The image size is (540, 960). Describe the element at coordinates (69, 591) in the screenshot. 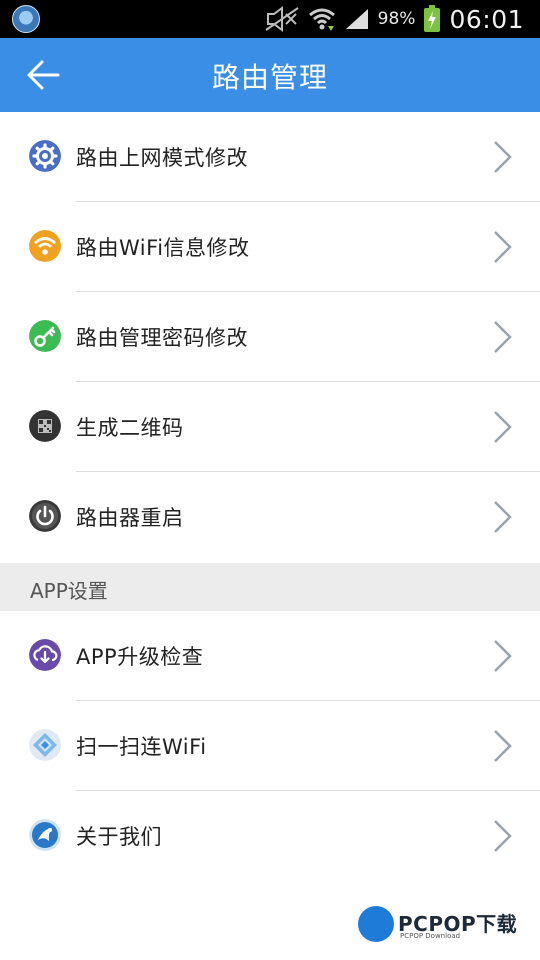

I see `section-header-label: APP设置` at that location.